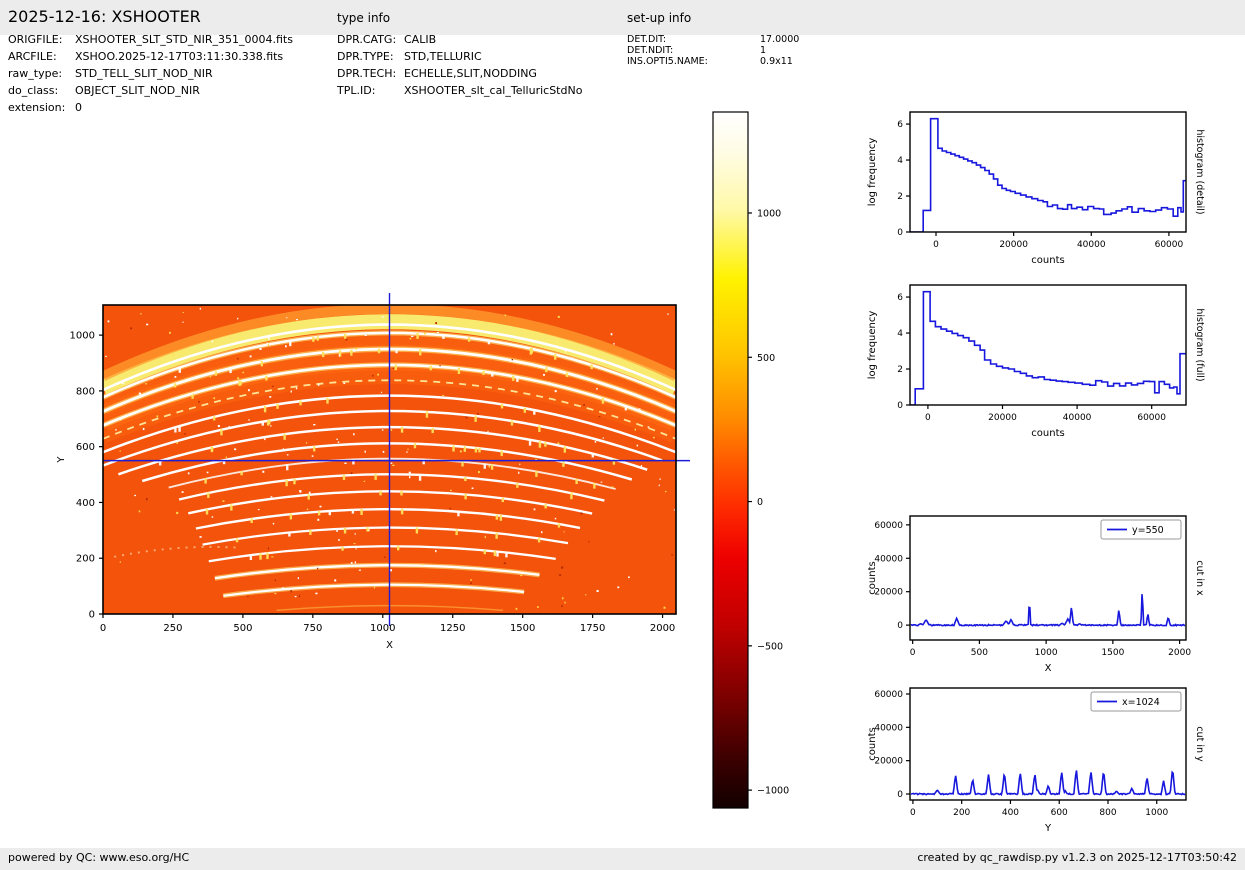  What do you see at coordinates (389, 645) in the screenshot?
I see `svg-text: X` at bounding box center [389, 645].